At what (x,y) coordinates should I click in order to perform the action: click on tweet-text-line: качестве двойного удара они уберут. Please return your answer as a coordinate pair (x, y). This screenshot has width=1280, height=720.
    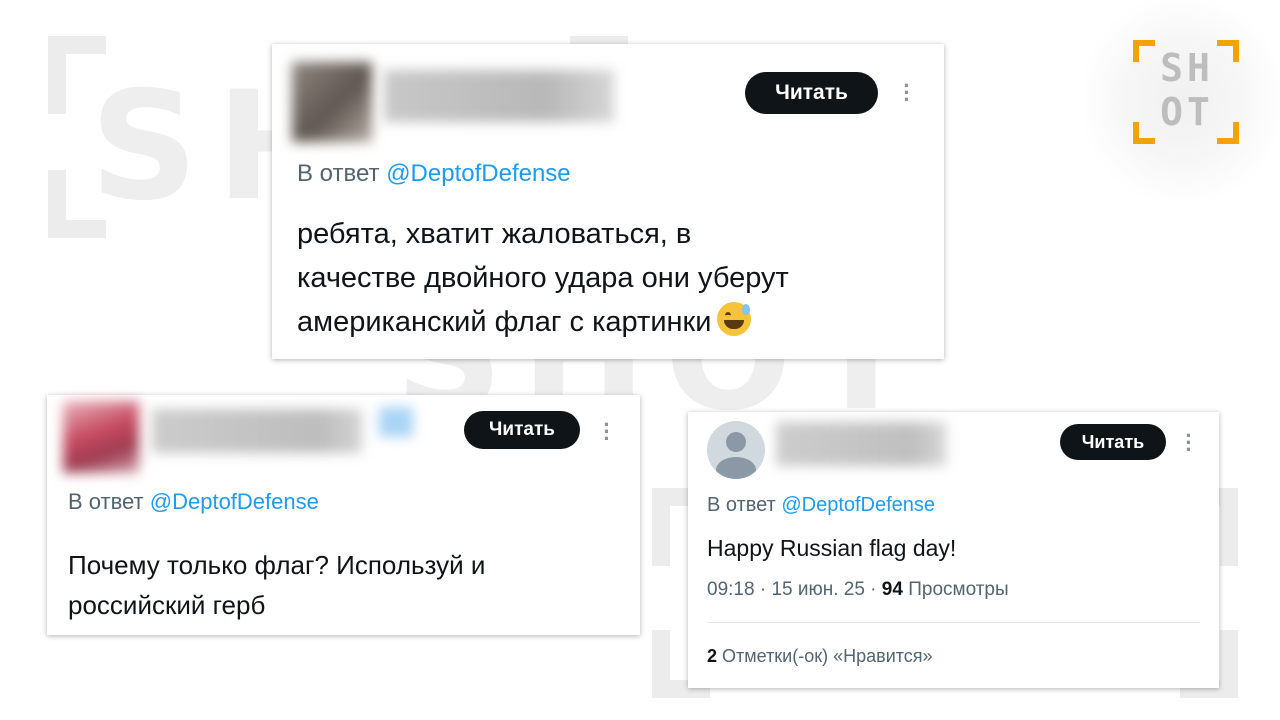
    Looking at the image, I should click on (543, 278).